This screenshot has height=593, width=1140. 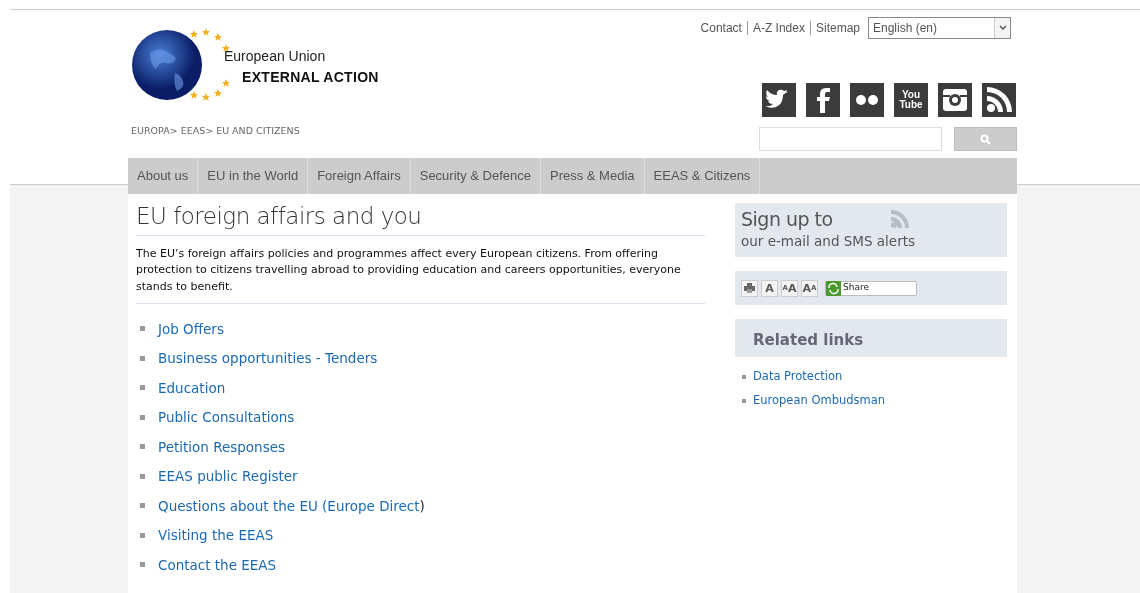 What do you see at coordinates (215, 131) in the screenshot?
I see `breadcrumb: EUROPA> EEAS> EU AND CITIZENS` at bounding box center [215, 131].